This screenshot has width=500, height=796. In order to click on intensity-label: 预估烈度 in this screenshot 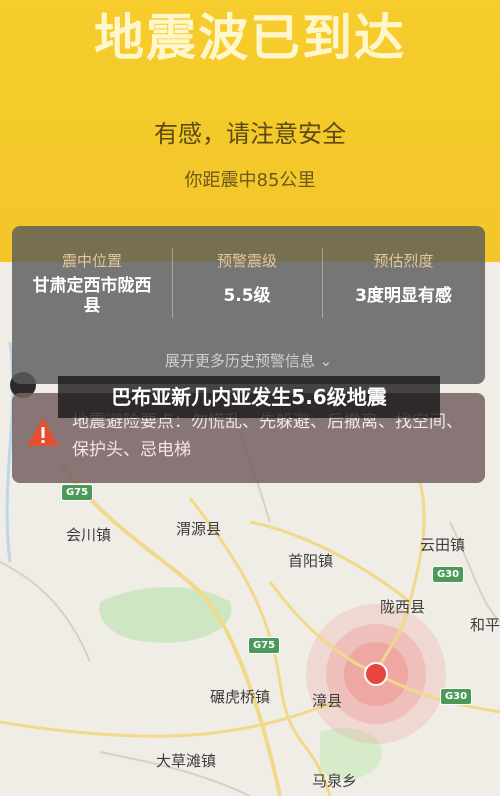, I will do `click(403, 261)`.